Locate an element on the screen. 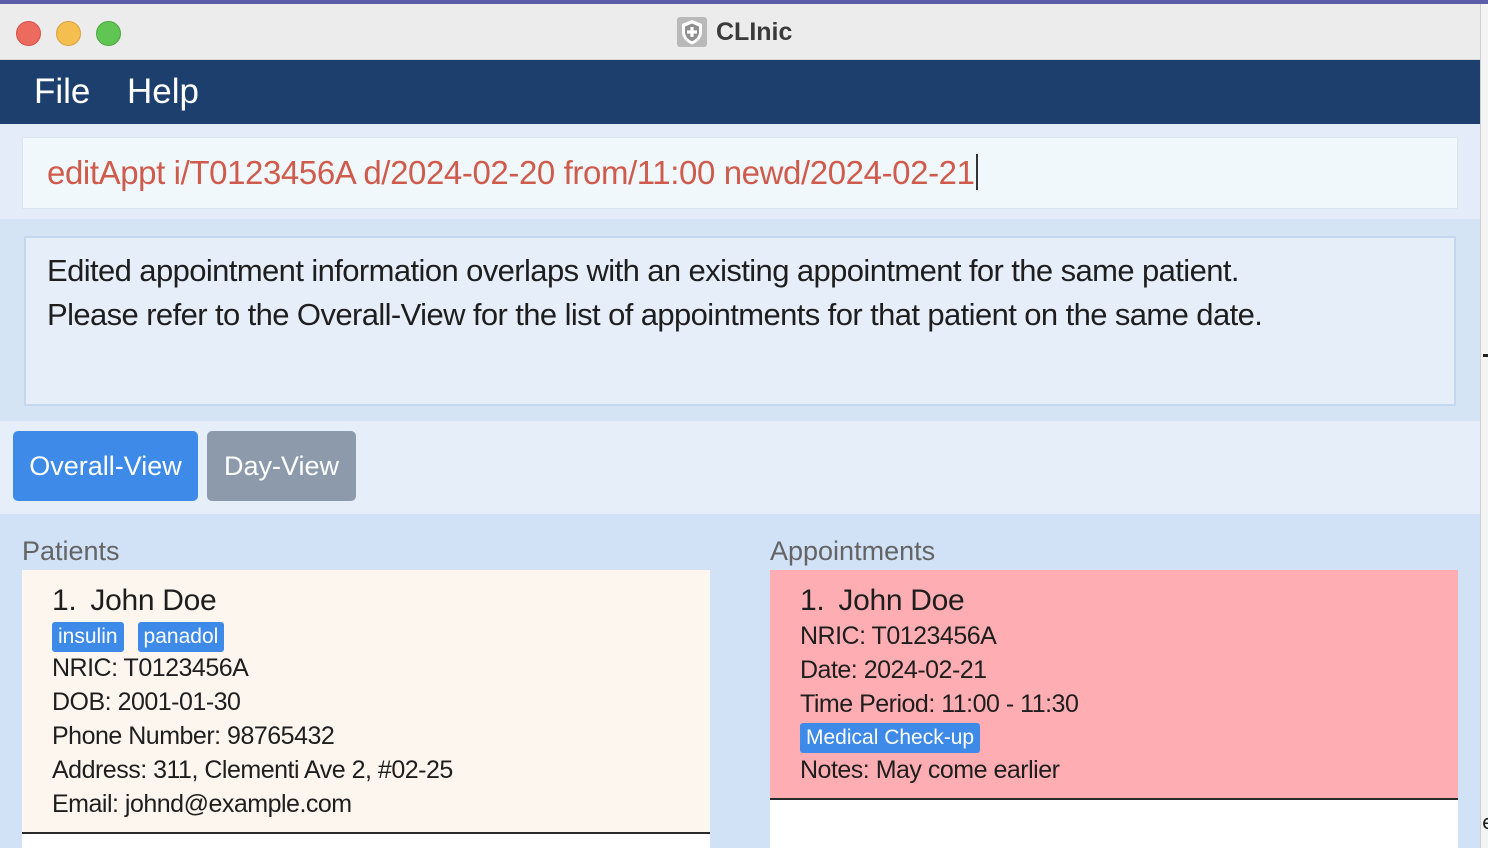  patient-tags: insulin panadol is located at coordinates (138, 637).